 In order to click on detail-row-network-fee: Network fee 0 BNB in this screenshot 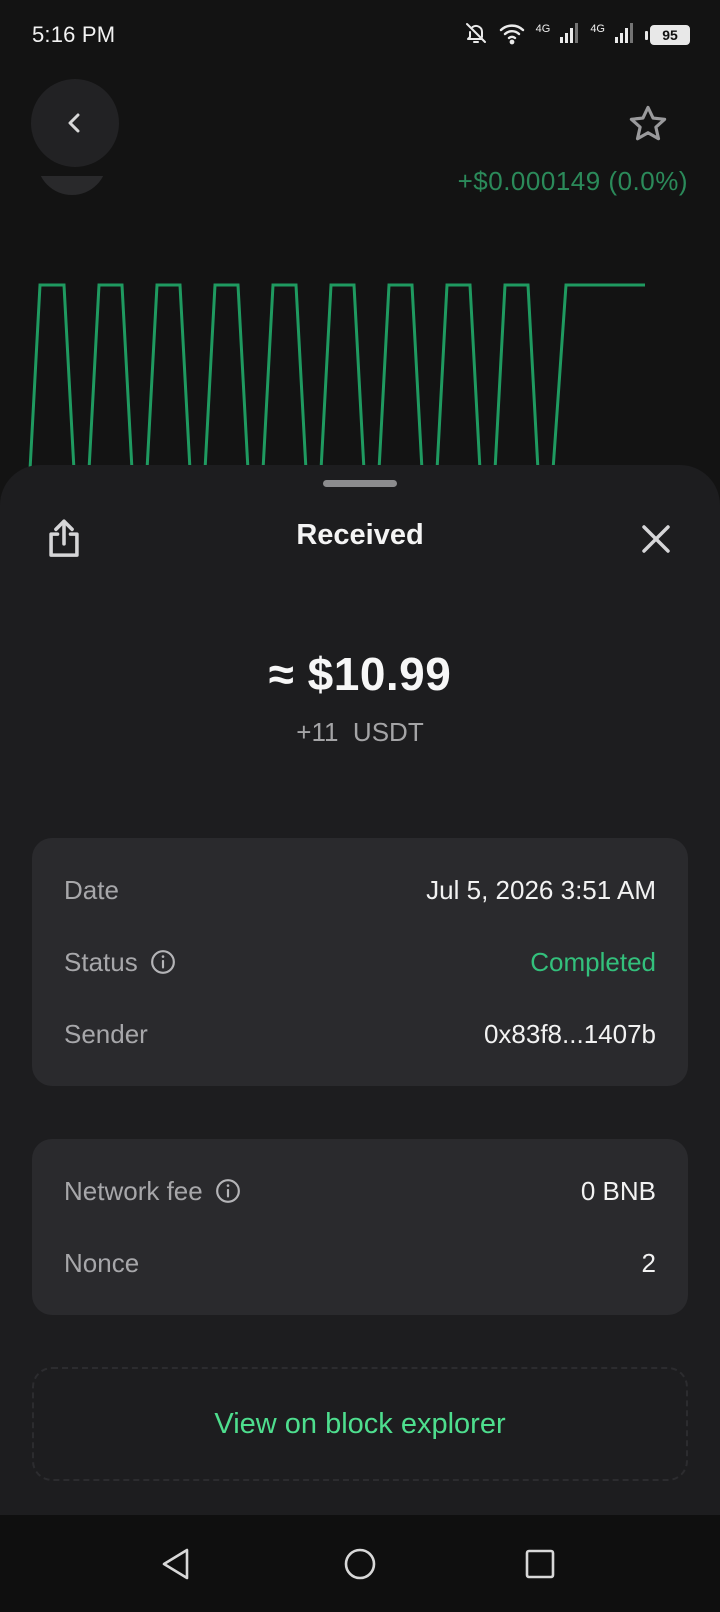, I will do `click(360, 1191)`.